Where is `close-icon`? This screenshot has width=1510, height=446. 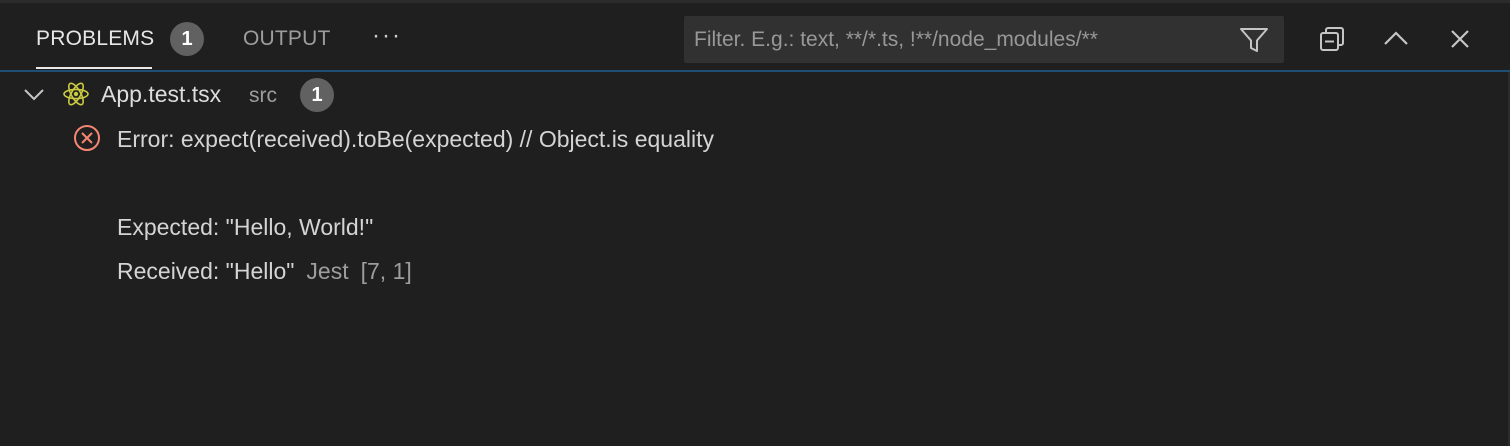 close-icon is located at coordinates (1460, 39).